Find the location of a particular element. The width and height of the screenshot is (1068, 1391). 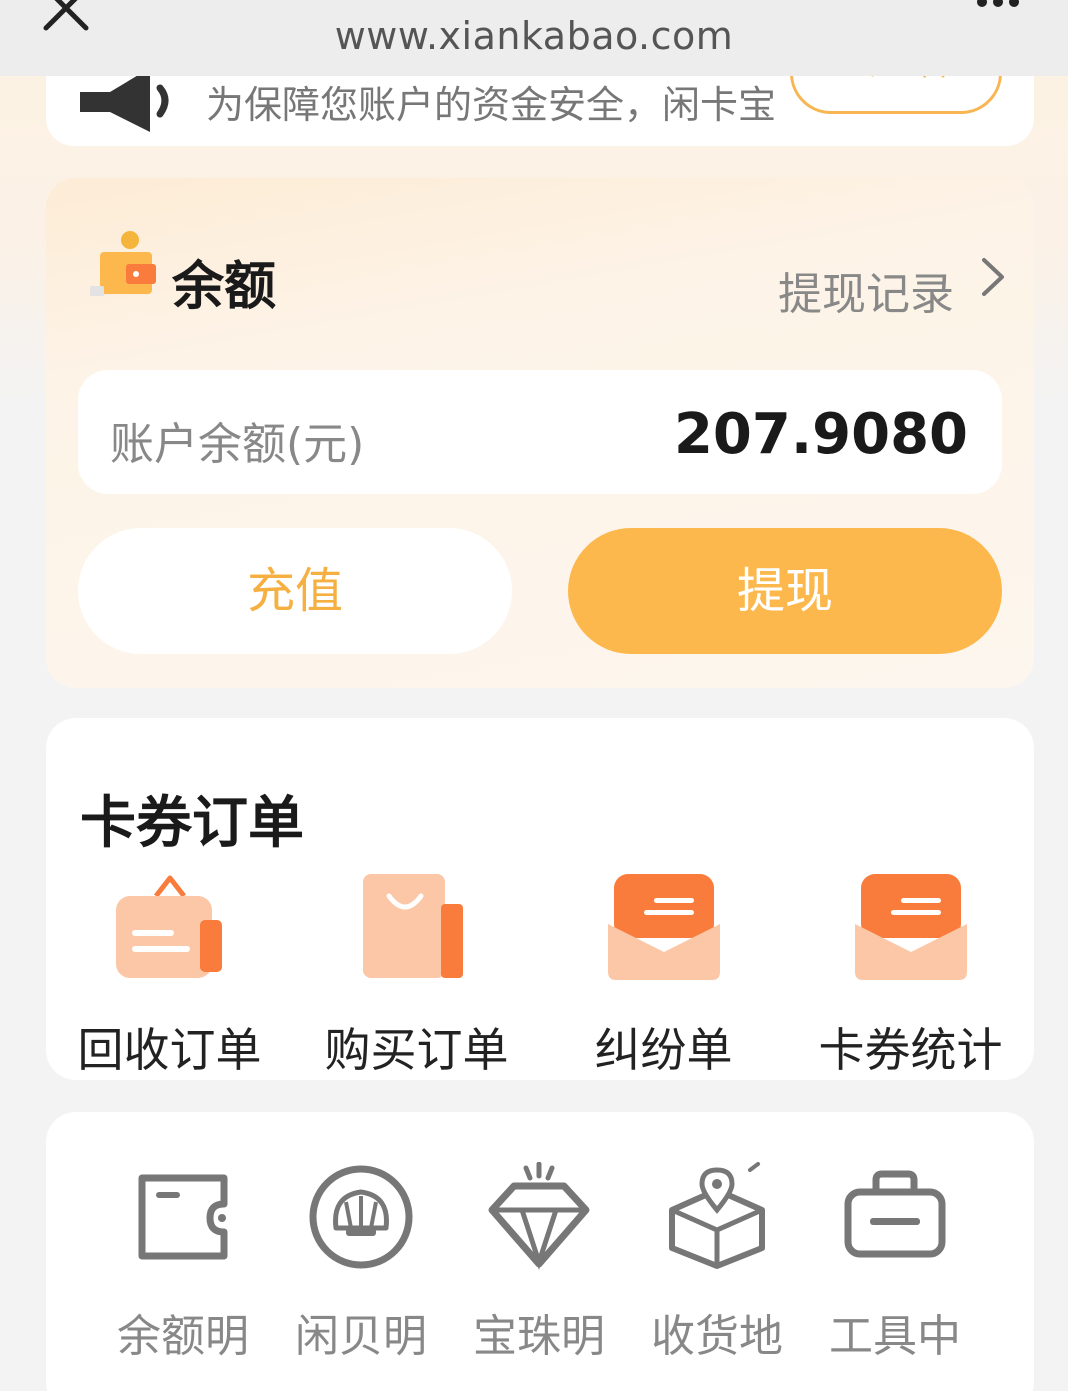

notice-text: 为保障您账户的资金安全，闲卡宝 is located at coordinates (491, 105).